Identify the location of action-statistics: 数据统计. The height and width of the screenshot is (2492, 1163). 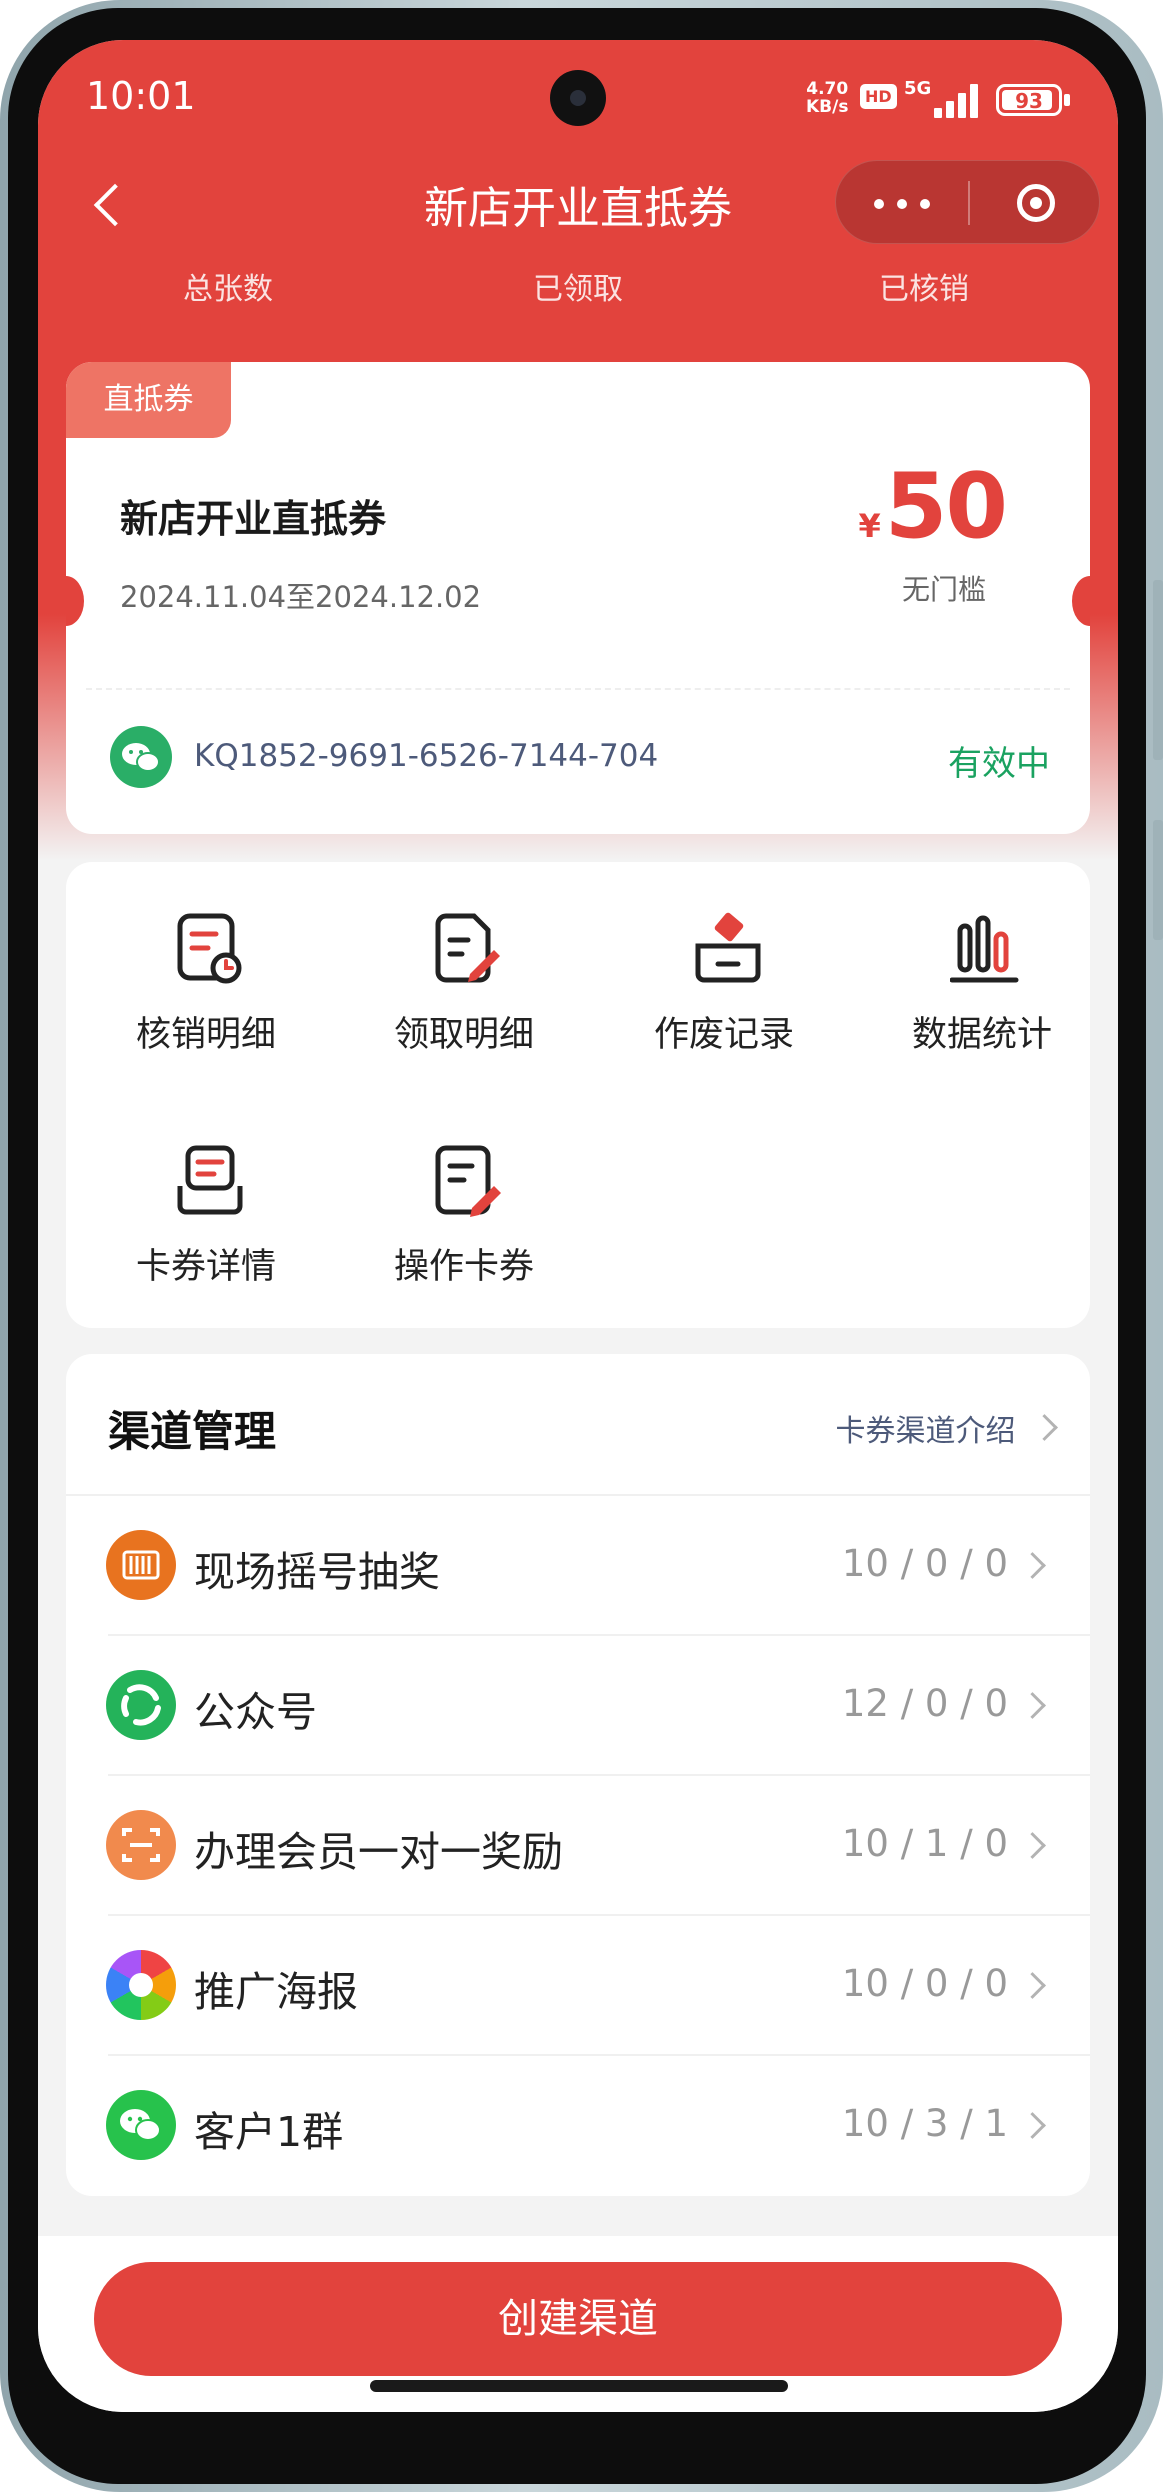
(982, 990).